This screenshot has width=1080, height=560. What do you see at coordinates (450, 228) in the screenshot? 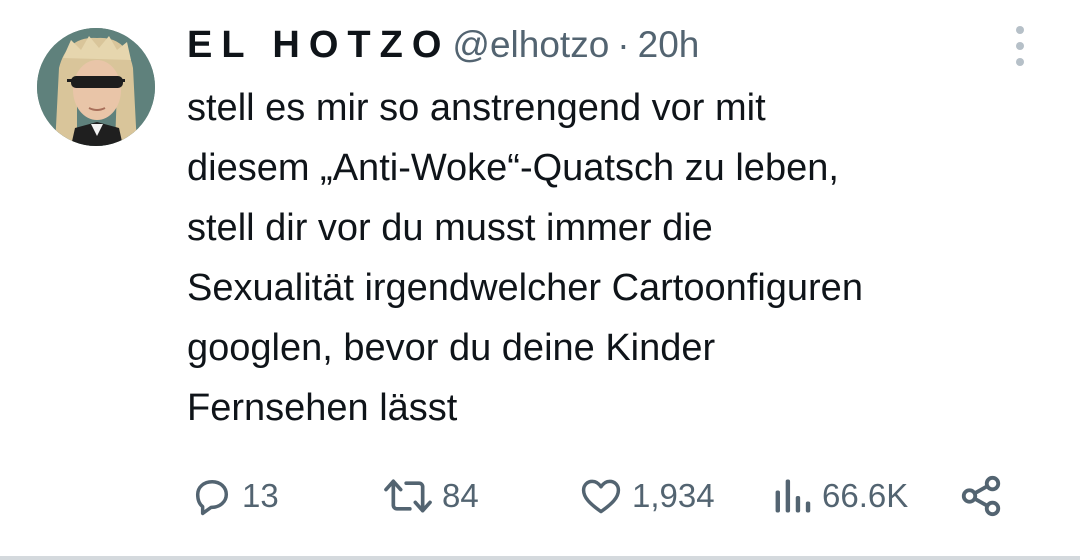
I see `tweet-text-line: stell dir vor du musst immer die` at bounding box center [450, 228].